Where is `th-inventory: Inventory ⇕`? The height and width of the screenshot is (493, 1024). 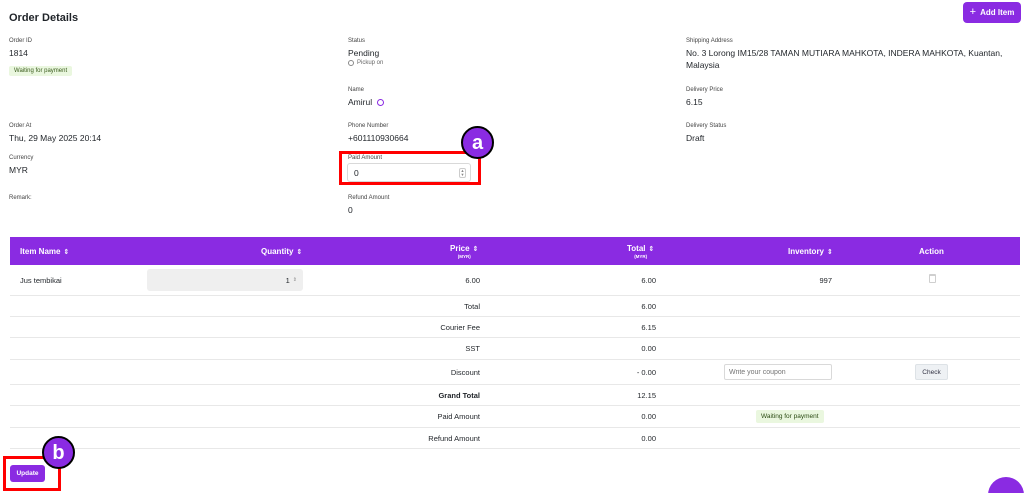
th-inventory: Inventory ⇕ is located at coordinates (810, 251).